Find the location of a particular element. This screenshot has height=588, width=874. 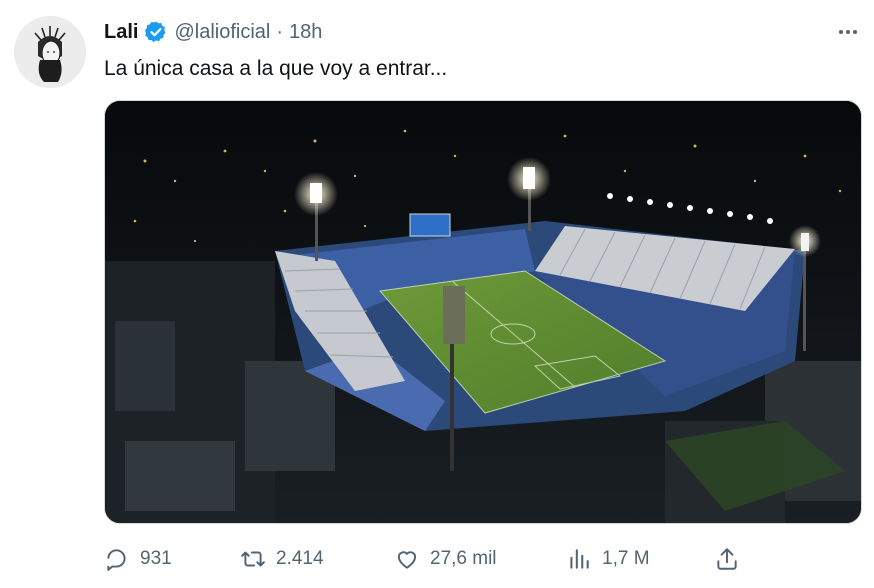

tweet-timestamp: 18h is located at coordinates (305, 32).